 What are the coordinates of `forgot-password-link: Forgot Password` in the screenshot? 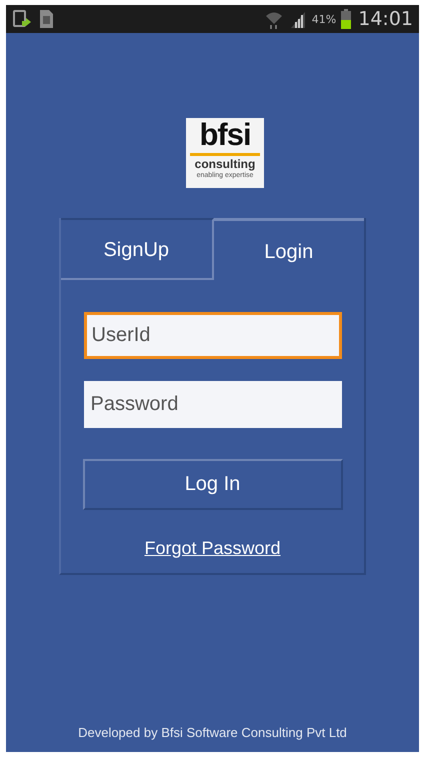 It's located at (212, 548).